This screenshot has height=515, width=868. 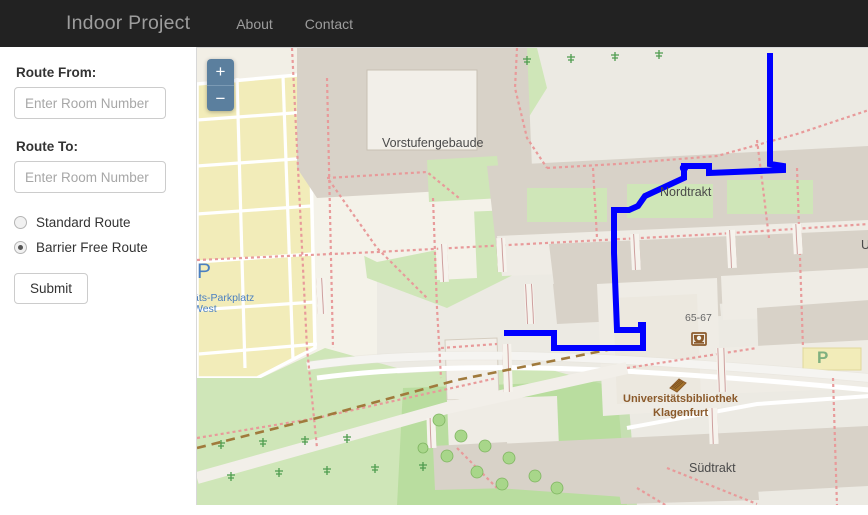 I want to click on radio-barrier-free-route: Barrier Free Route, so click(x=98, y=247).